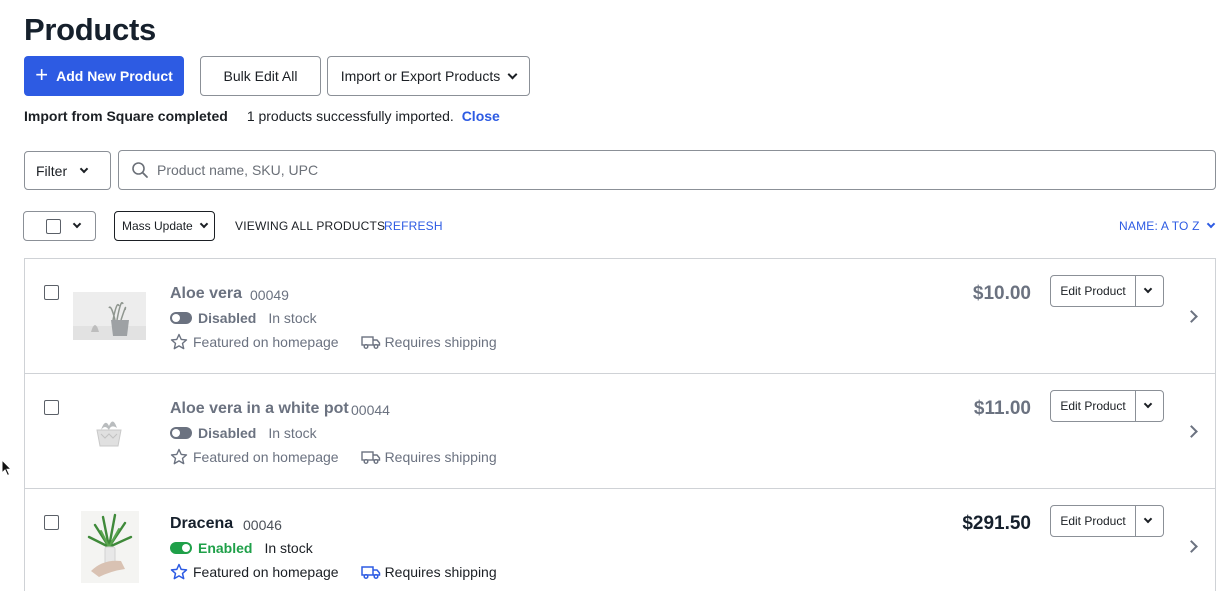 The width and height of the screenshot is (1218, 591). Describe the element at coordinates (1159, 226) in the screenshot. I see `sort-label: NAME: A TO Z` at that location.